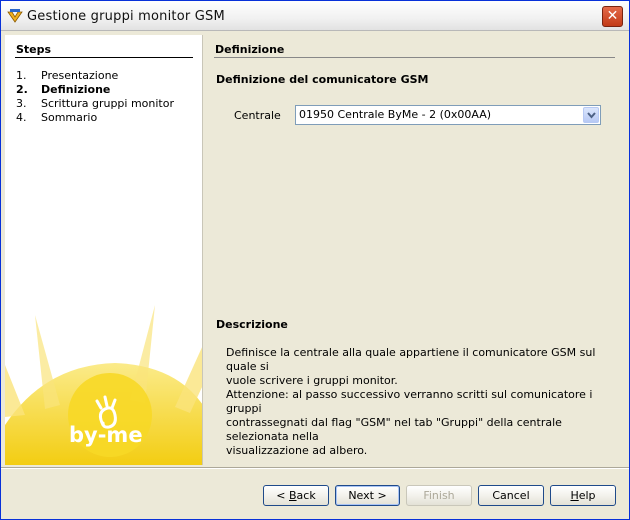 The image size is (630, 520). Describe the element at coordinates (297, 450) in the screenshot. I see `description-line: visualizzazione ad albero.` at that location.